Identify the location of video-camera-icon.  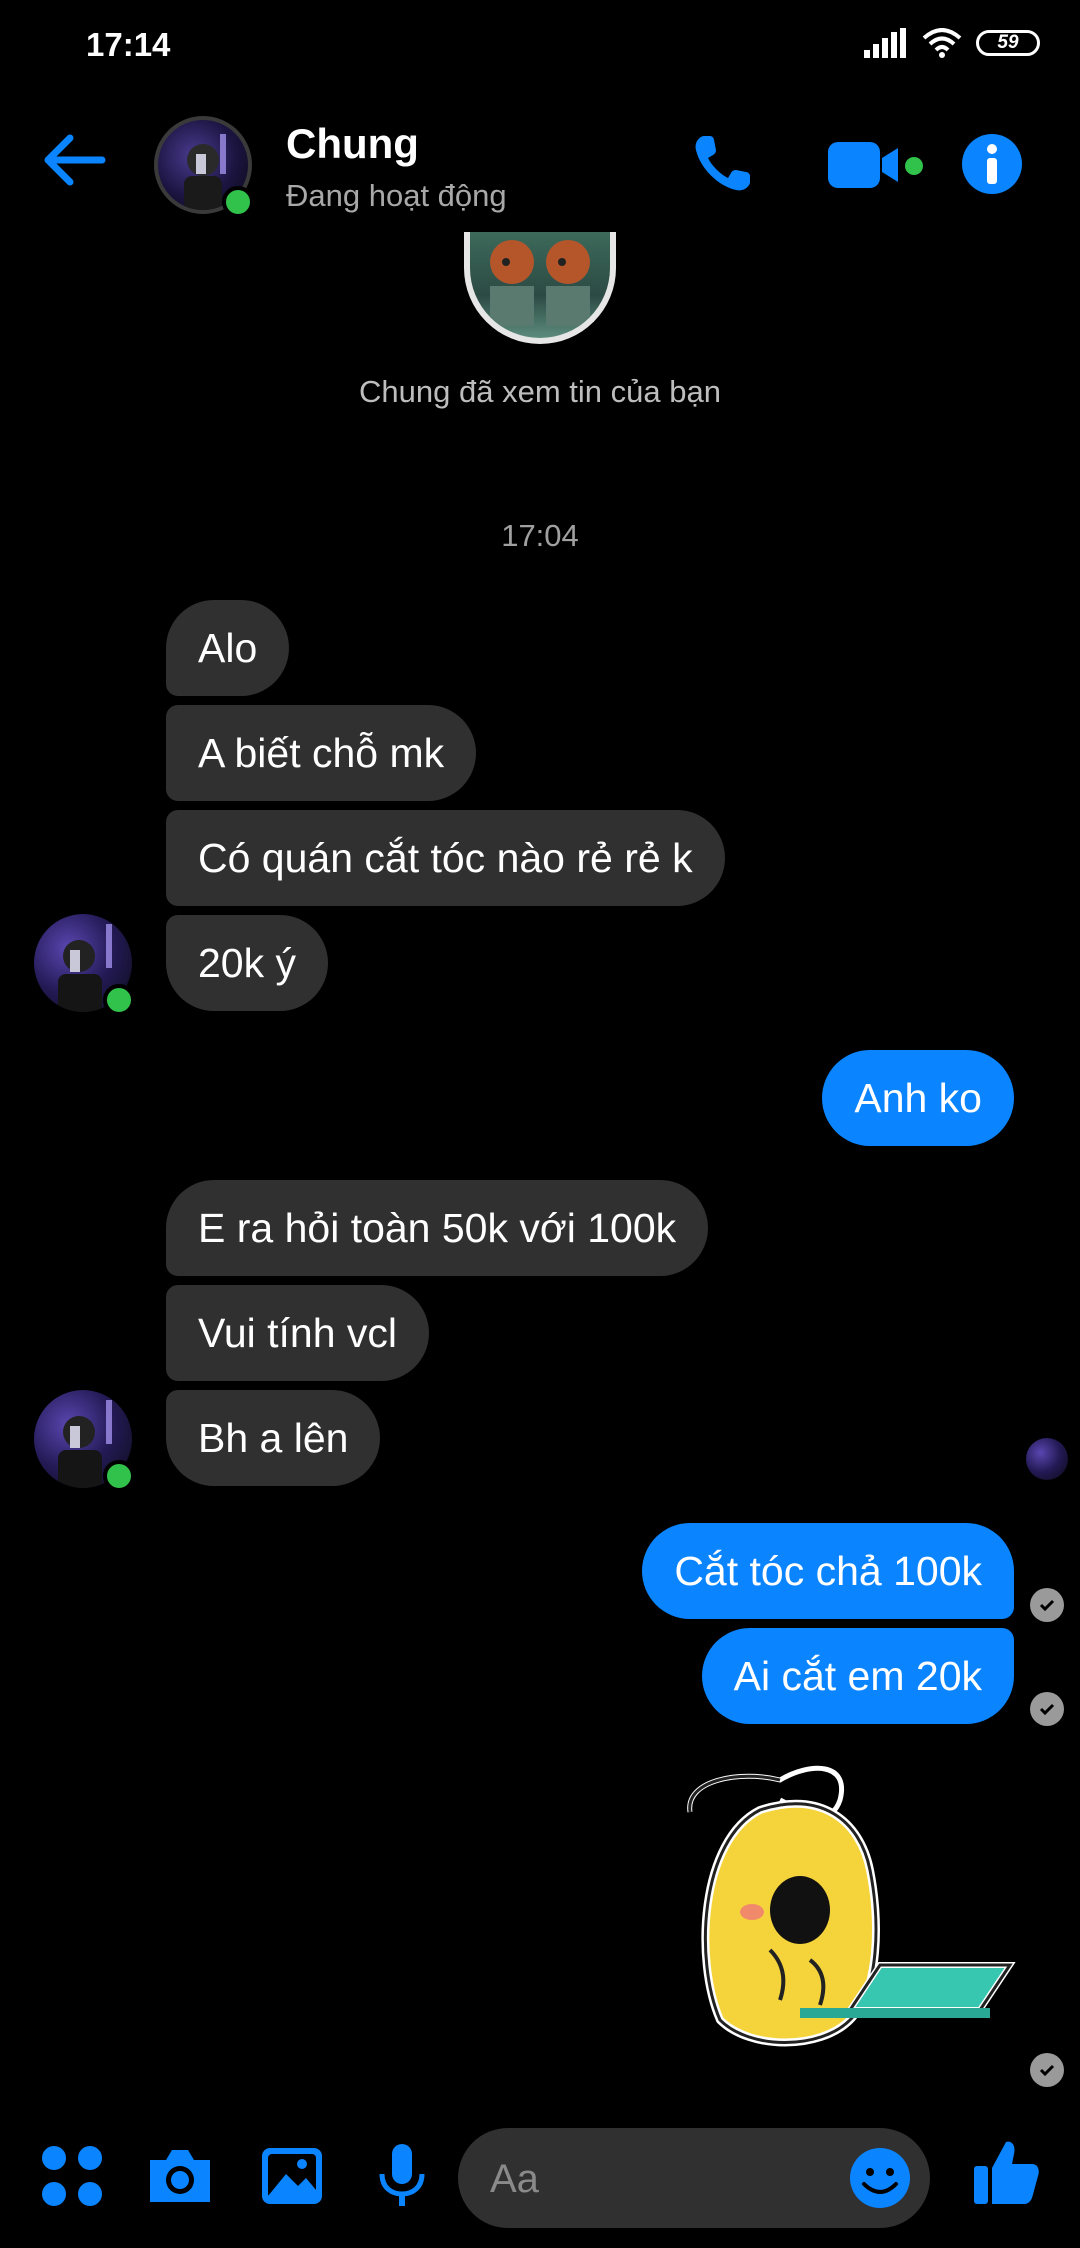
(875, 165).